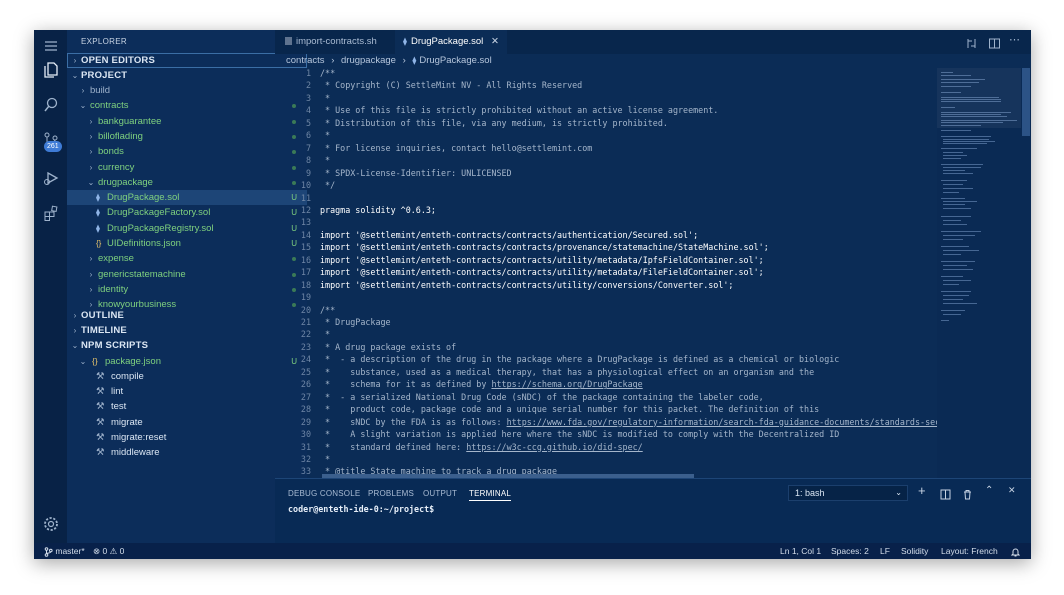  I want to click on npm-script-item: ⚒ test, so click(187, 406).